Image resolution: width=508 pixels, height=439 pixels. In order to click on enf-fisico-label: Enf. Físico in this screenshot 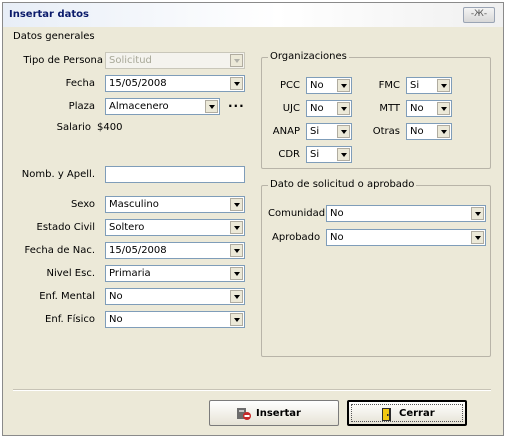, I will do `click(70, 319)`.